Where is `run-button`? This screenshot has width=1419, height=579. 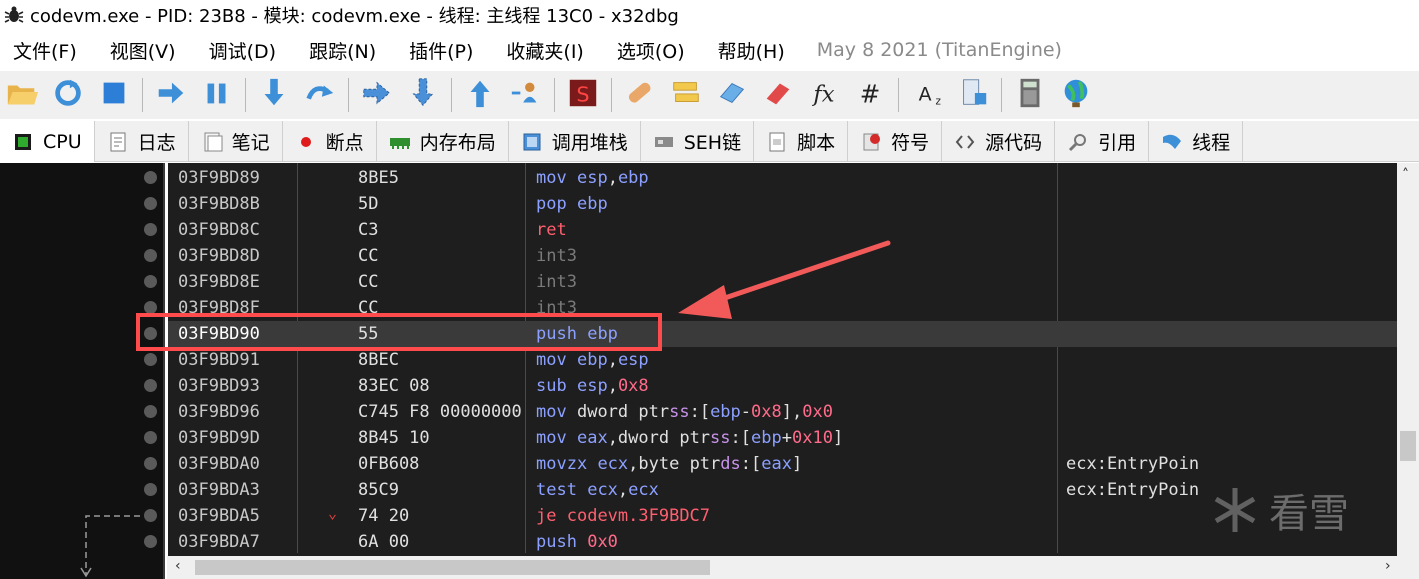 run-button is located at coordinates (171, 95).